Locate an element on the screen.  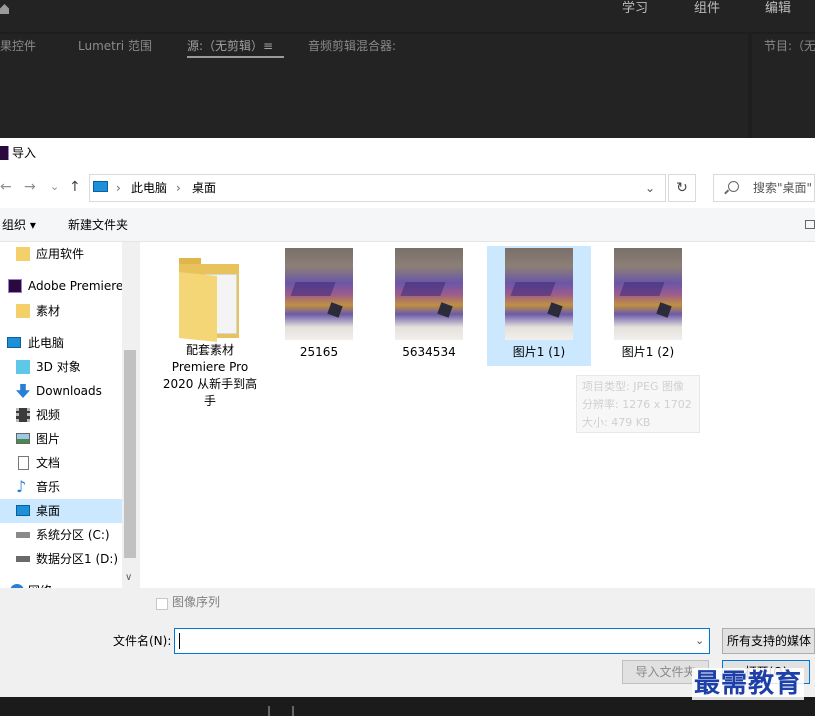
home-icon is located at coordinates (4, 9).